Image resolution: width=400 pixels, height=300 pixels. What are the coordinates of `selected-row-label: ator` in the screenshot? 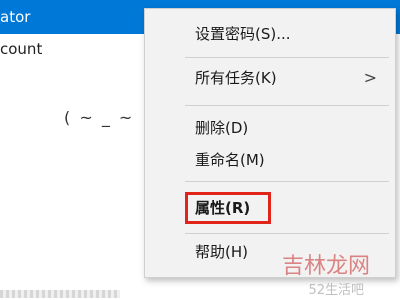 It's located at (15, 17).